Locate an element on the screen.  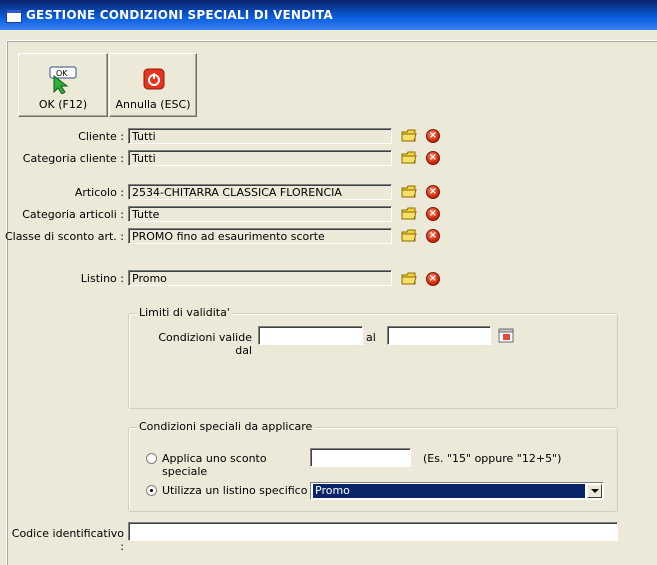
conditions-group-title: Condizioni speciali da applicare is located at coordinates (226, 426).